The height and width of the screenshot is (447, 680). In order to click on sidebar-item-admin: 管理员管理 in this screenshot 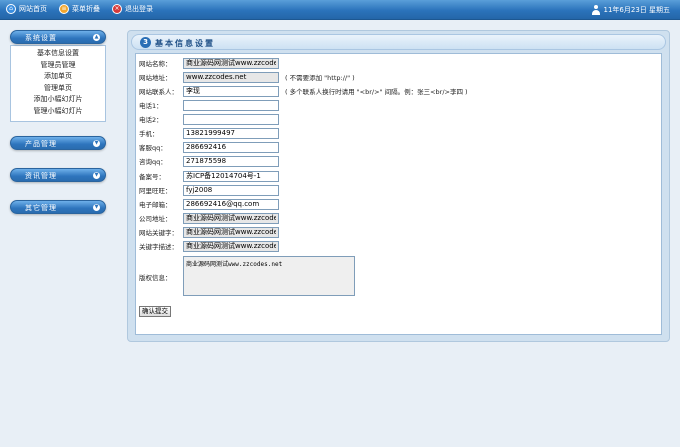, I will do `click(58, 66)`.